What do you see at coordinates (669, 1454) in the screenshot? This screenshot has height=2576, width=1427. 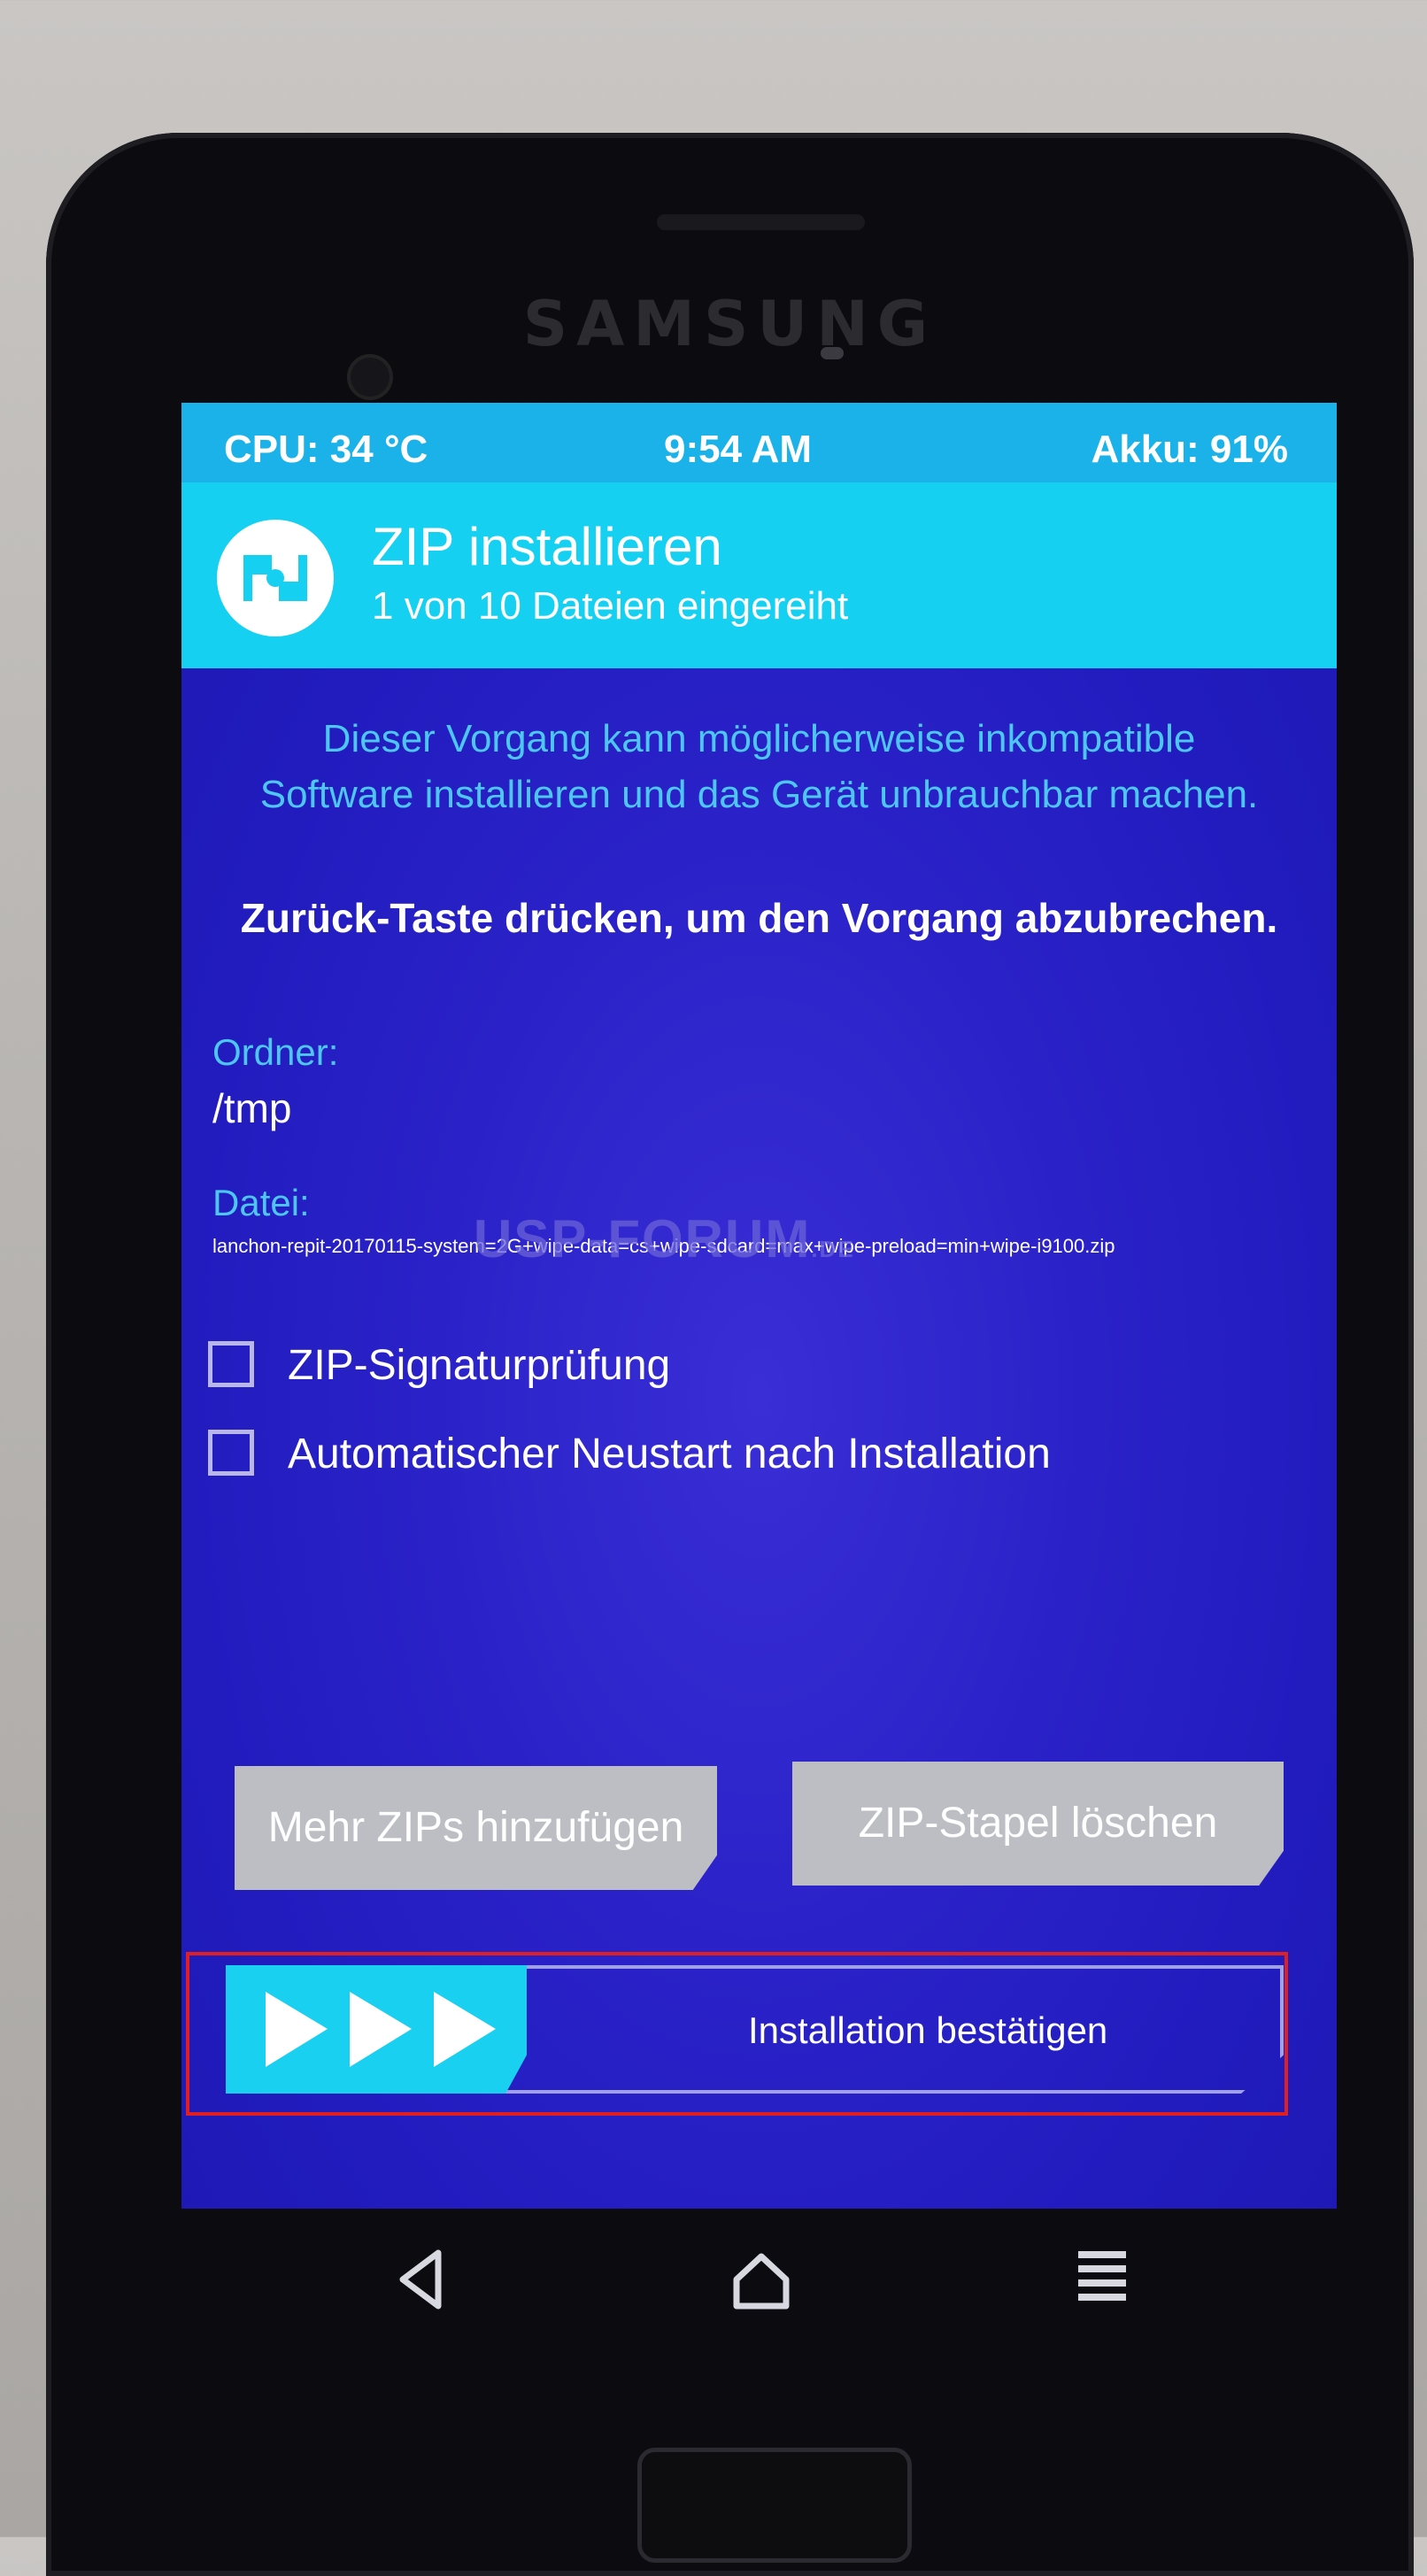 I see `option-label: Automatischer Neustart nach Installation` at bounding box center [669, 1454].